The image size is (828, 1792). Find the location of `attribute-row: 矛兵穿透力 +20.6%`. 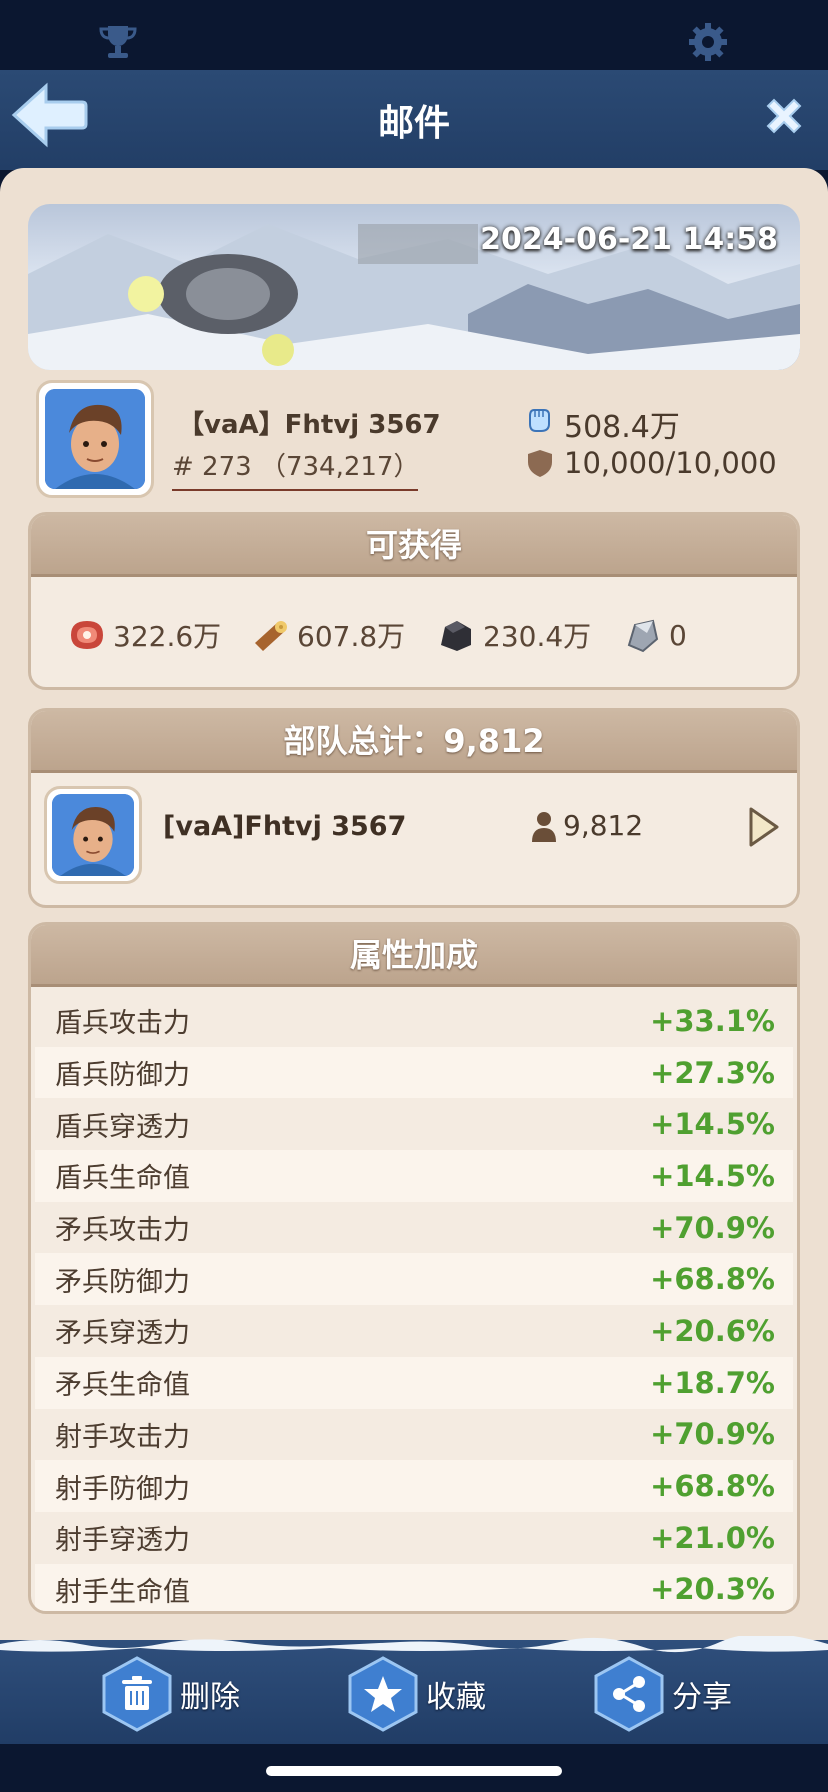

attribute-row: 矛兵穿透力 +20.6% is located at coordinates (414, 1331).